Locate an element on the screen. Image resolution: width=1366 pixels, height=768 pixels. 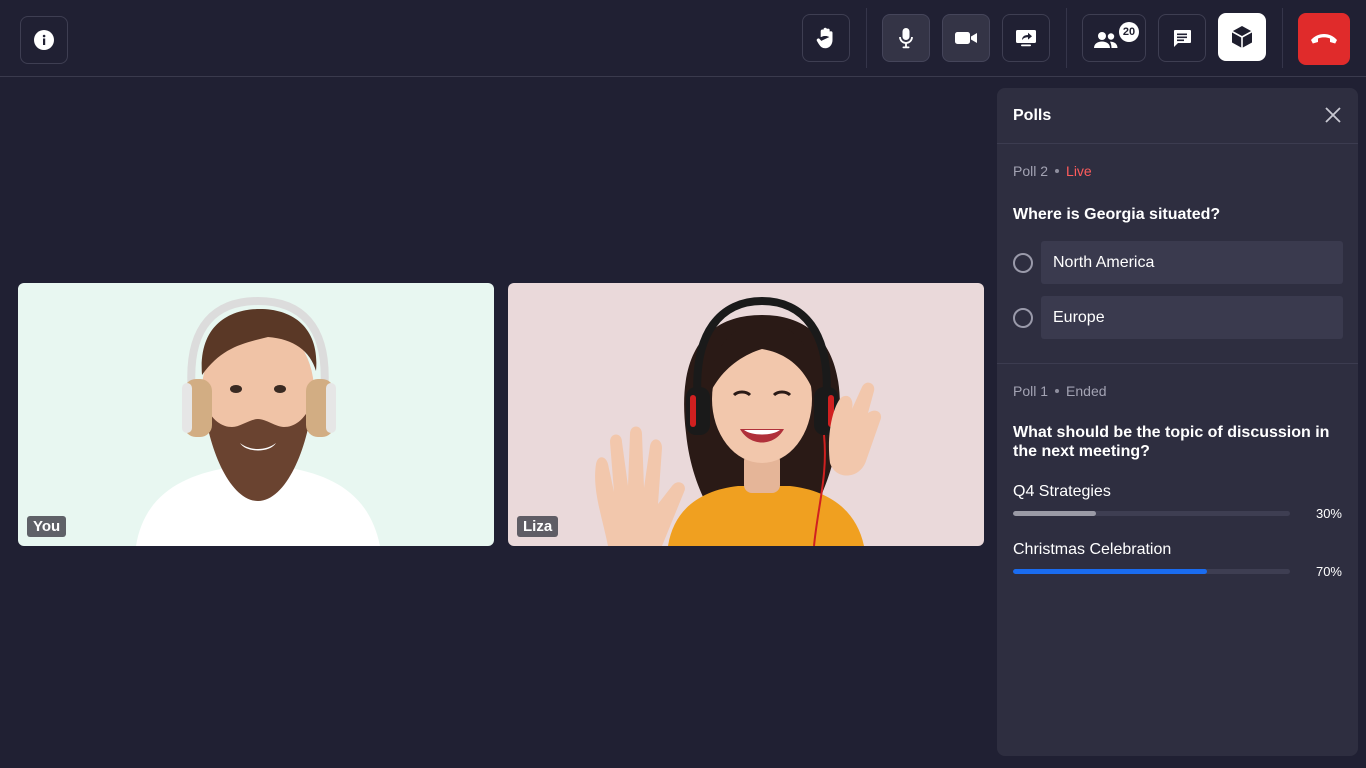
toolbar: 20 is located at coordinates (683, 38).